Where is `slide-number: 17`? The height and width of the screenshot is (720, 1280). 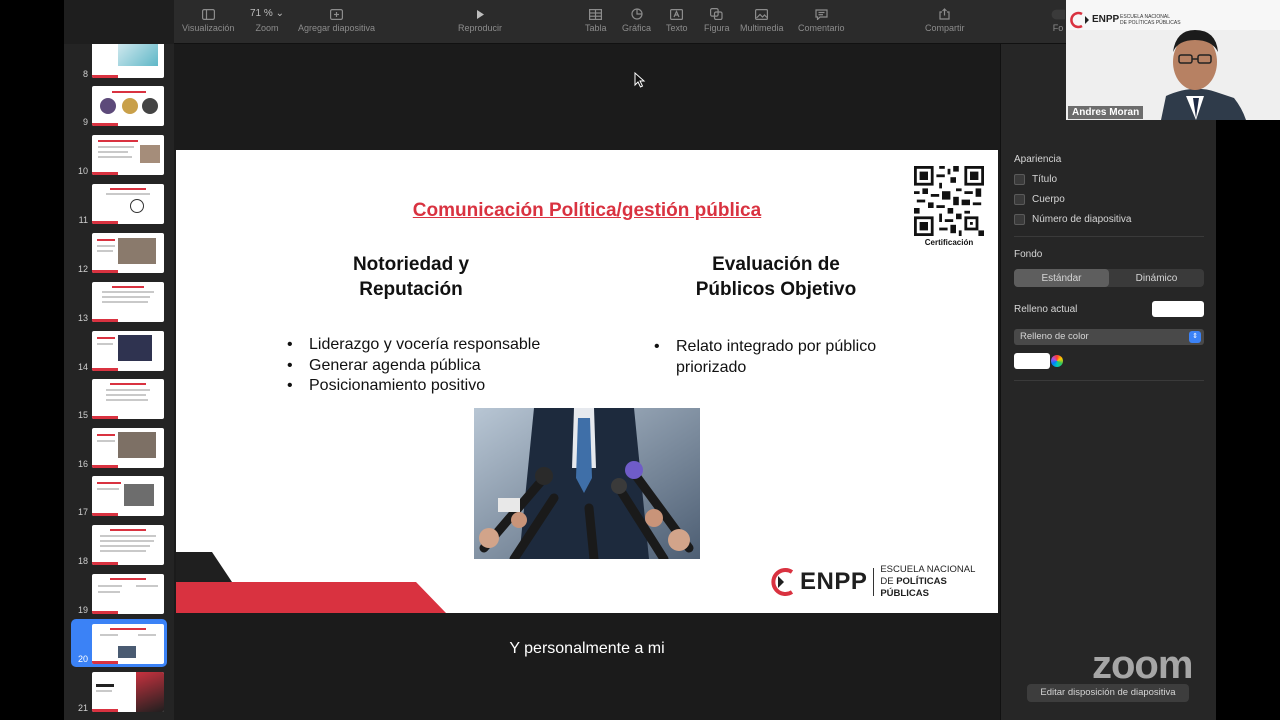 slide-number: 17 is located at coordinates (82, 512).